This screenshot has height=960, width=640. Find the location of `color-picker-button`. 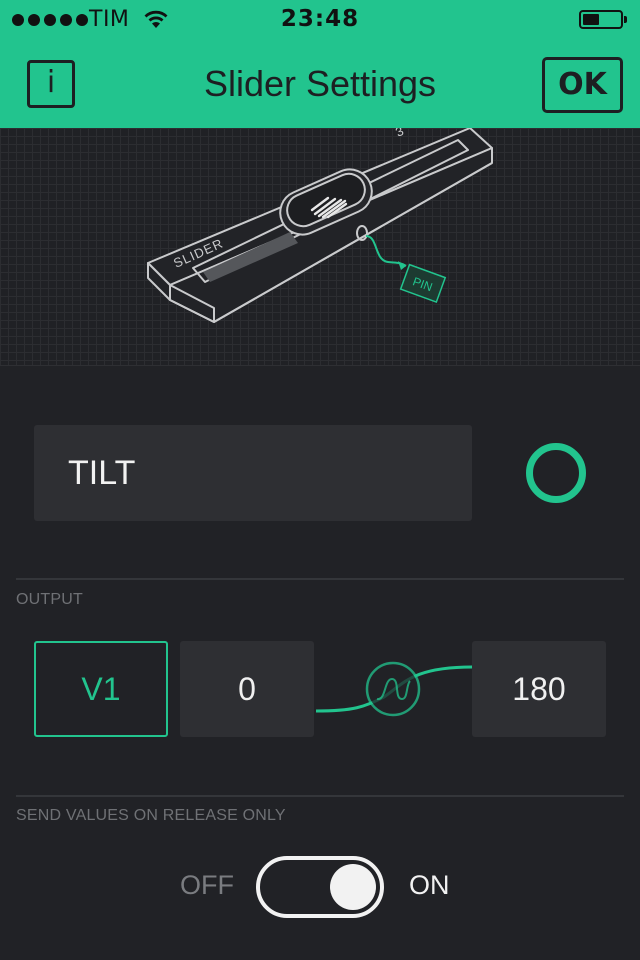

color-picker-button is located at coordinates (556, 473).